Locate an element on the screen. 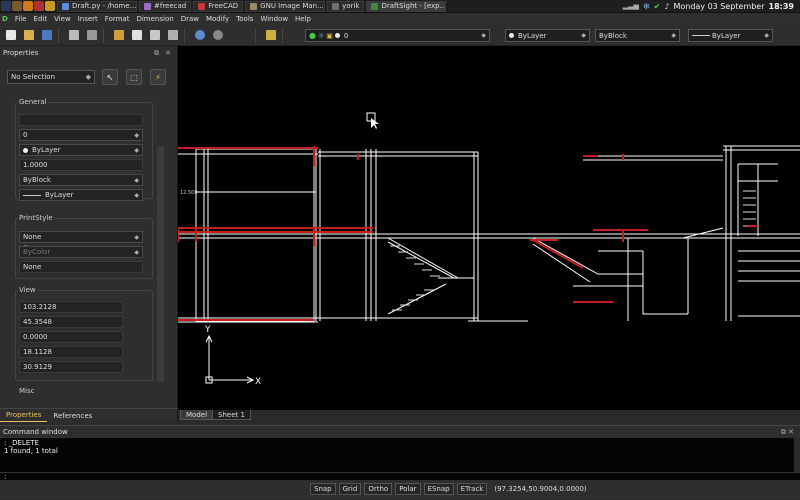  preview-icon is located at coordinates (91, 35).